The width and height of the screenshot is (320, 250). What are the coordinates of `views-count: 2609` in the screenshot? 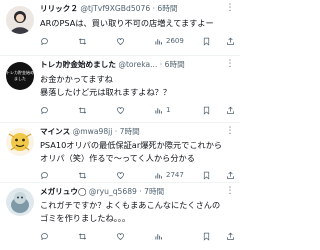 It's located at (175, 41).